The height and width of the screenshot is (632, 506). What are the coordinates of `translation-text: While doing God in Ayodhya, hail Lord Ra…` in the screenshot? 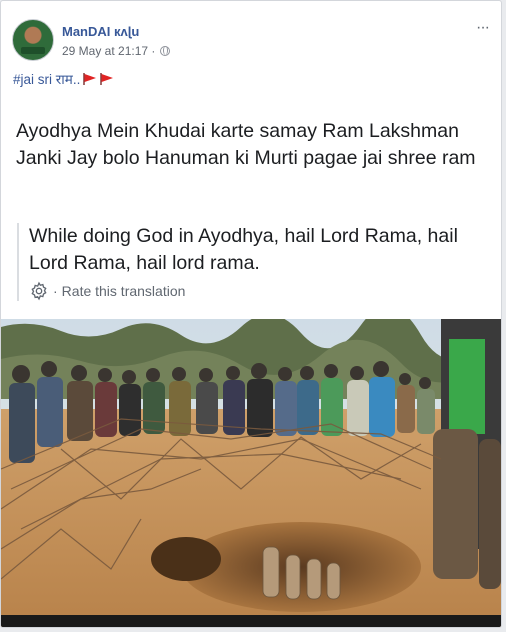 It's located at (243, 249).